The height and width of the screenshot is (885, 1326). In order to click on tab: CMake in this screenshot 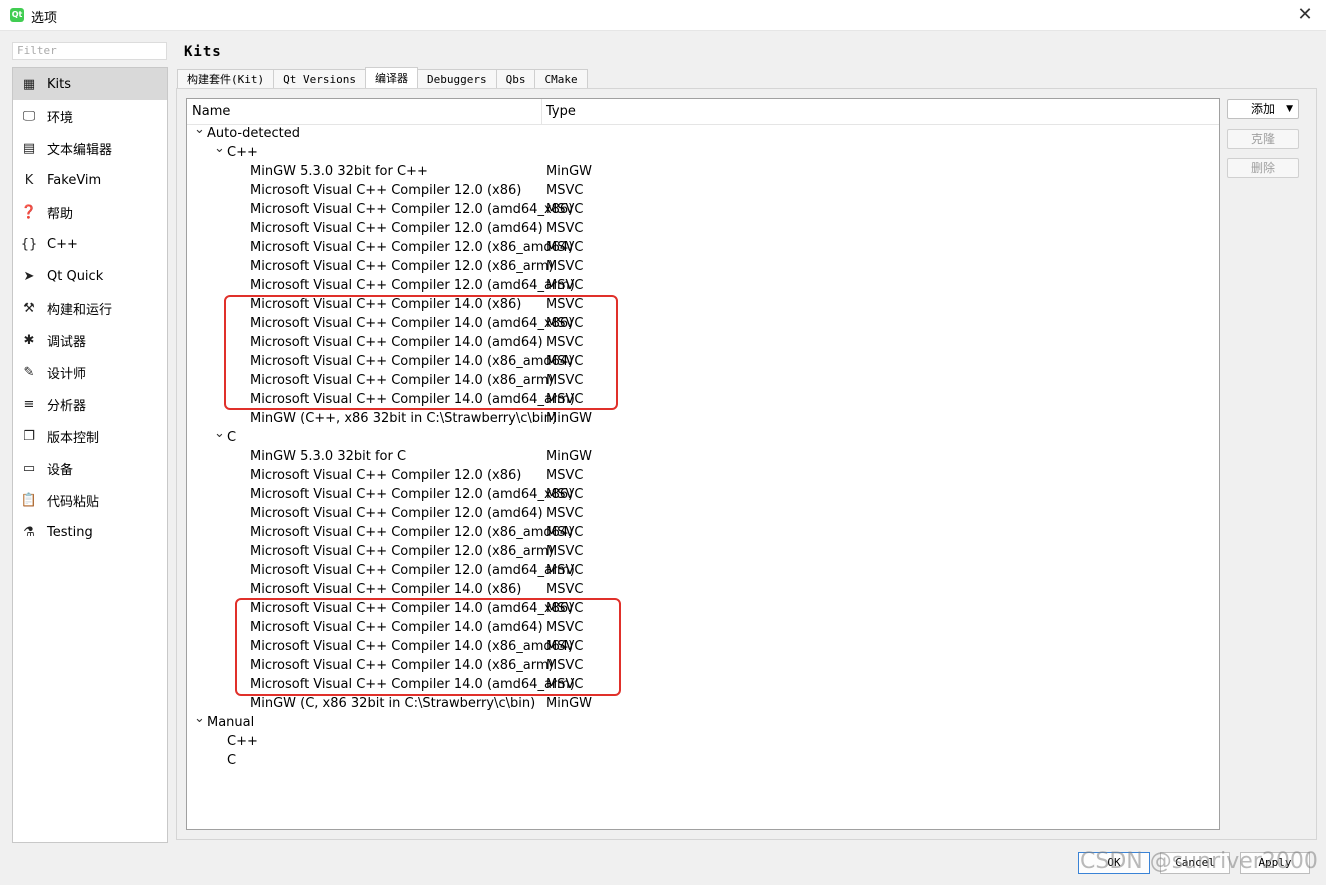, I will do `click(561, 78)`.